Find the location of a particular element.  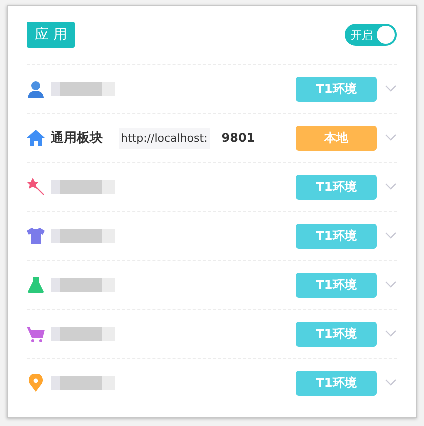

shirt-icon is located at coordinates (36, 236).